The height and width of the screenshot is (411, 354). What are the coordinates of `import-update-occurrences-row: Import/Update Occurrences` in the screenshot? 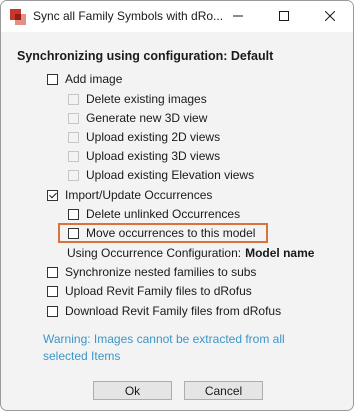 It's located at (129, 195).